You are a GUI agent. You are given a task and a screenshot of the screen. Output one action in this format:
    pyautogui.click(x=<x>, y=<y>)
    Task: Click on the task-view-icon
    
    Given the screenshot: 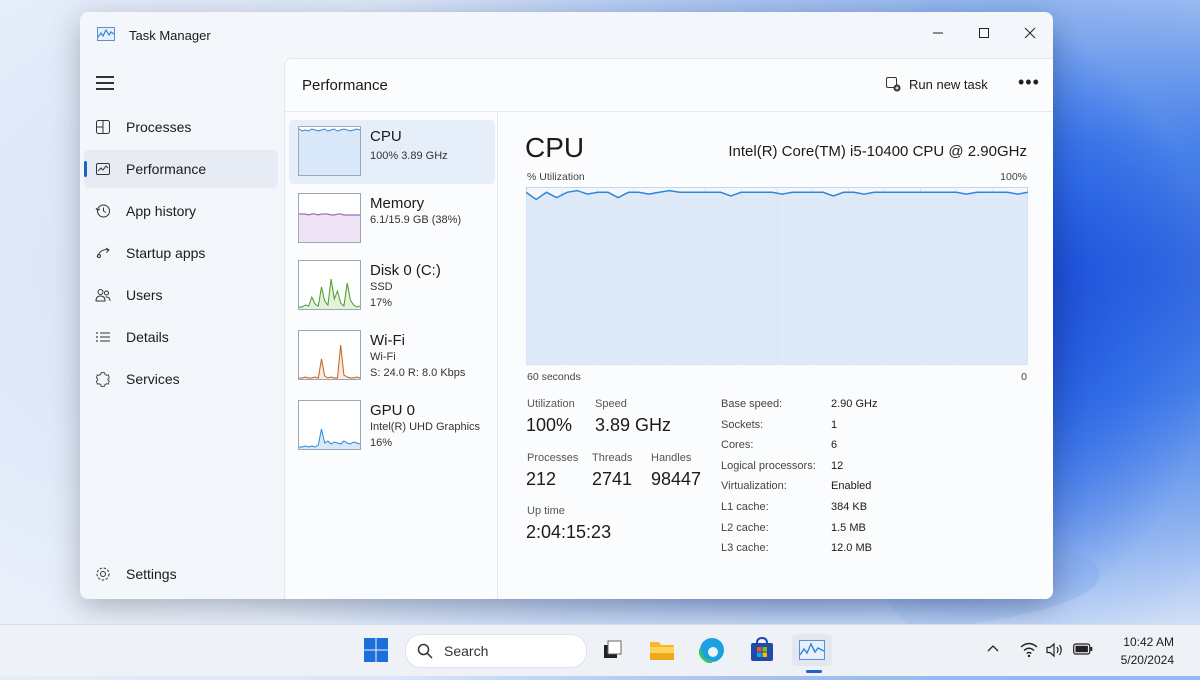 What is the action you would take?
    pyautogui.click(x=613, y=649)
    